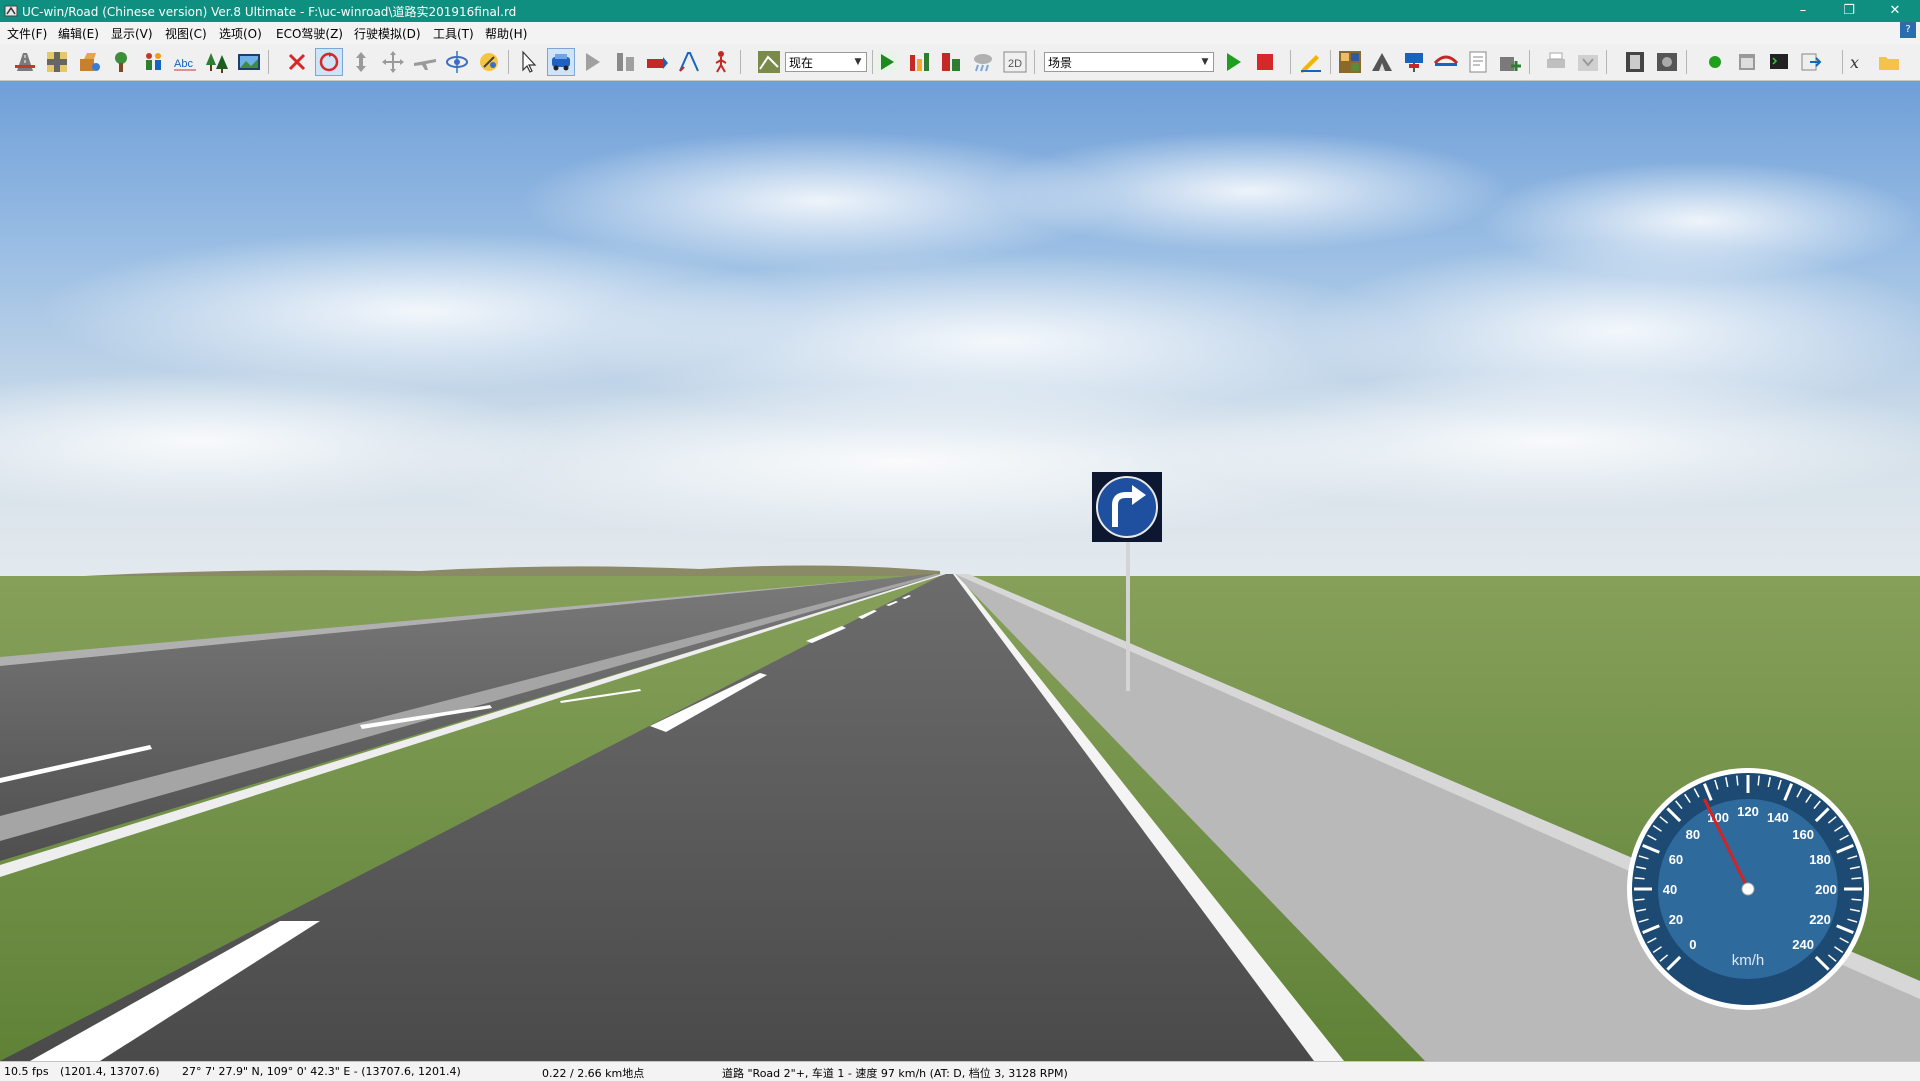  I want to click on screenshot-icon, so click(249, 62).